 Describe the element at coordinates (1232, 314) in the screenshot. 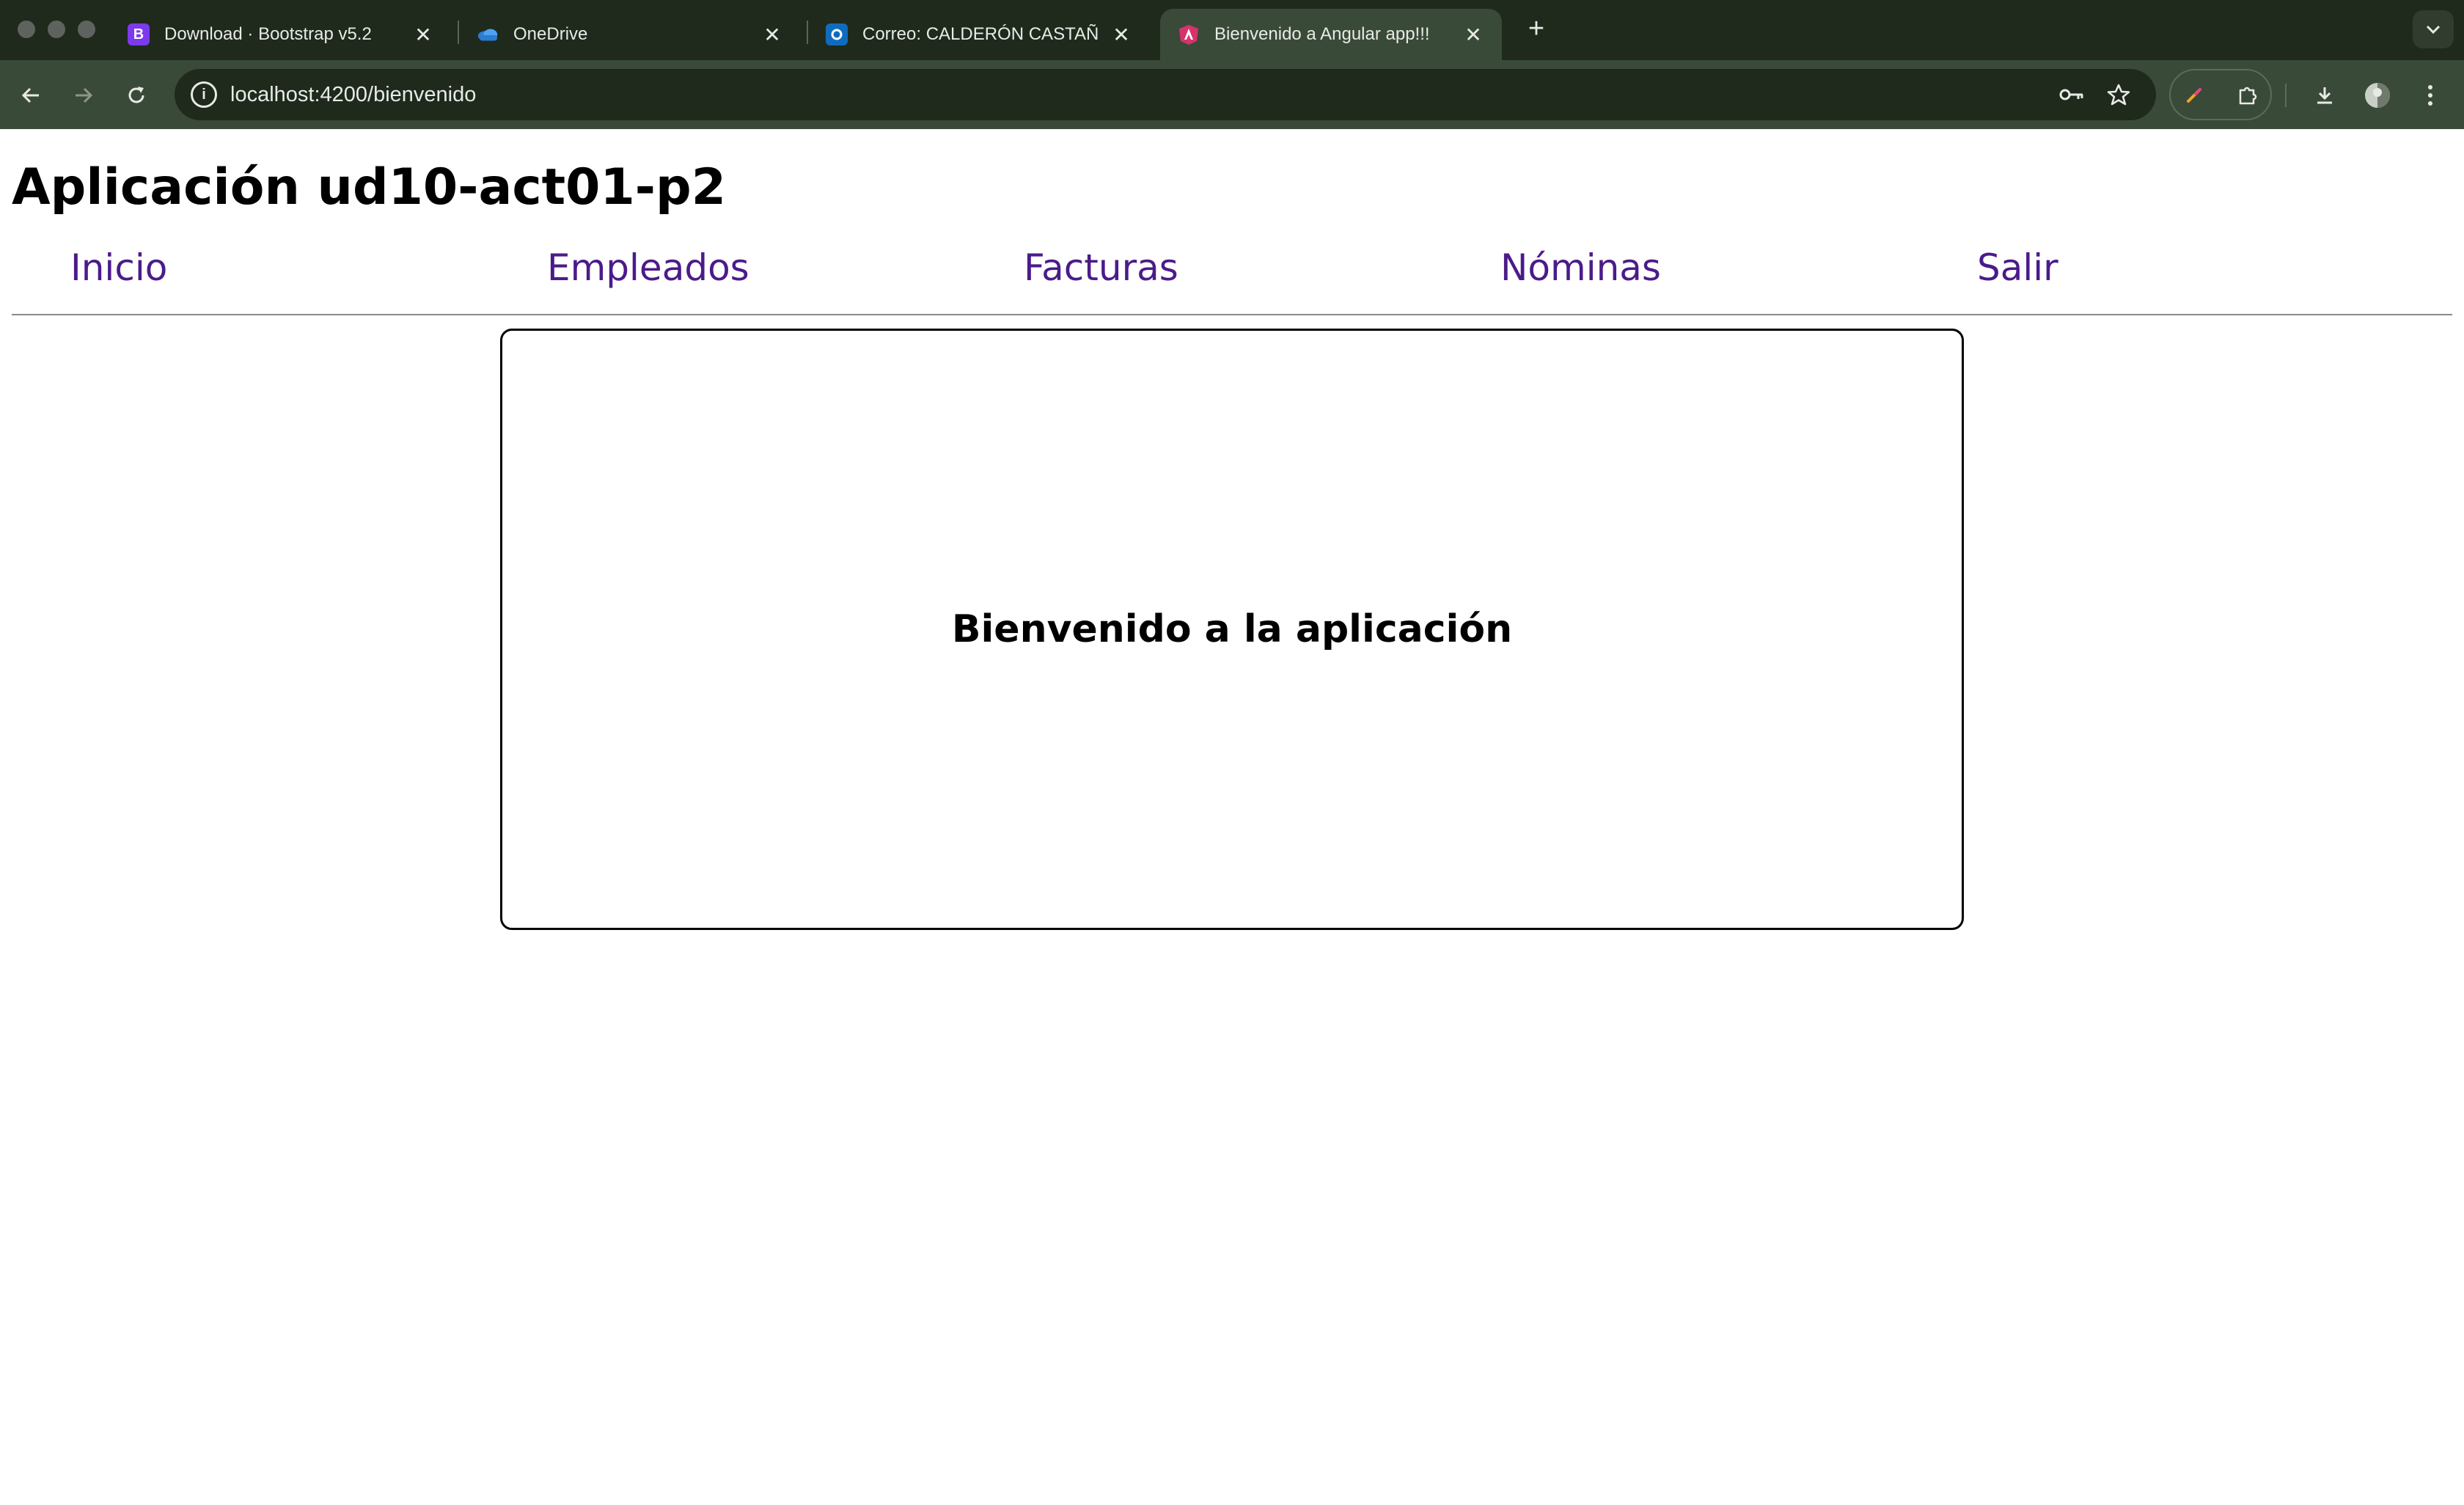

I see `nav-divider` at that location.